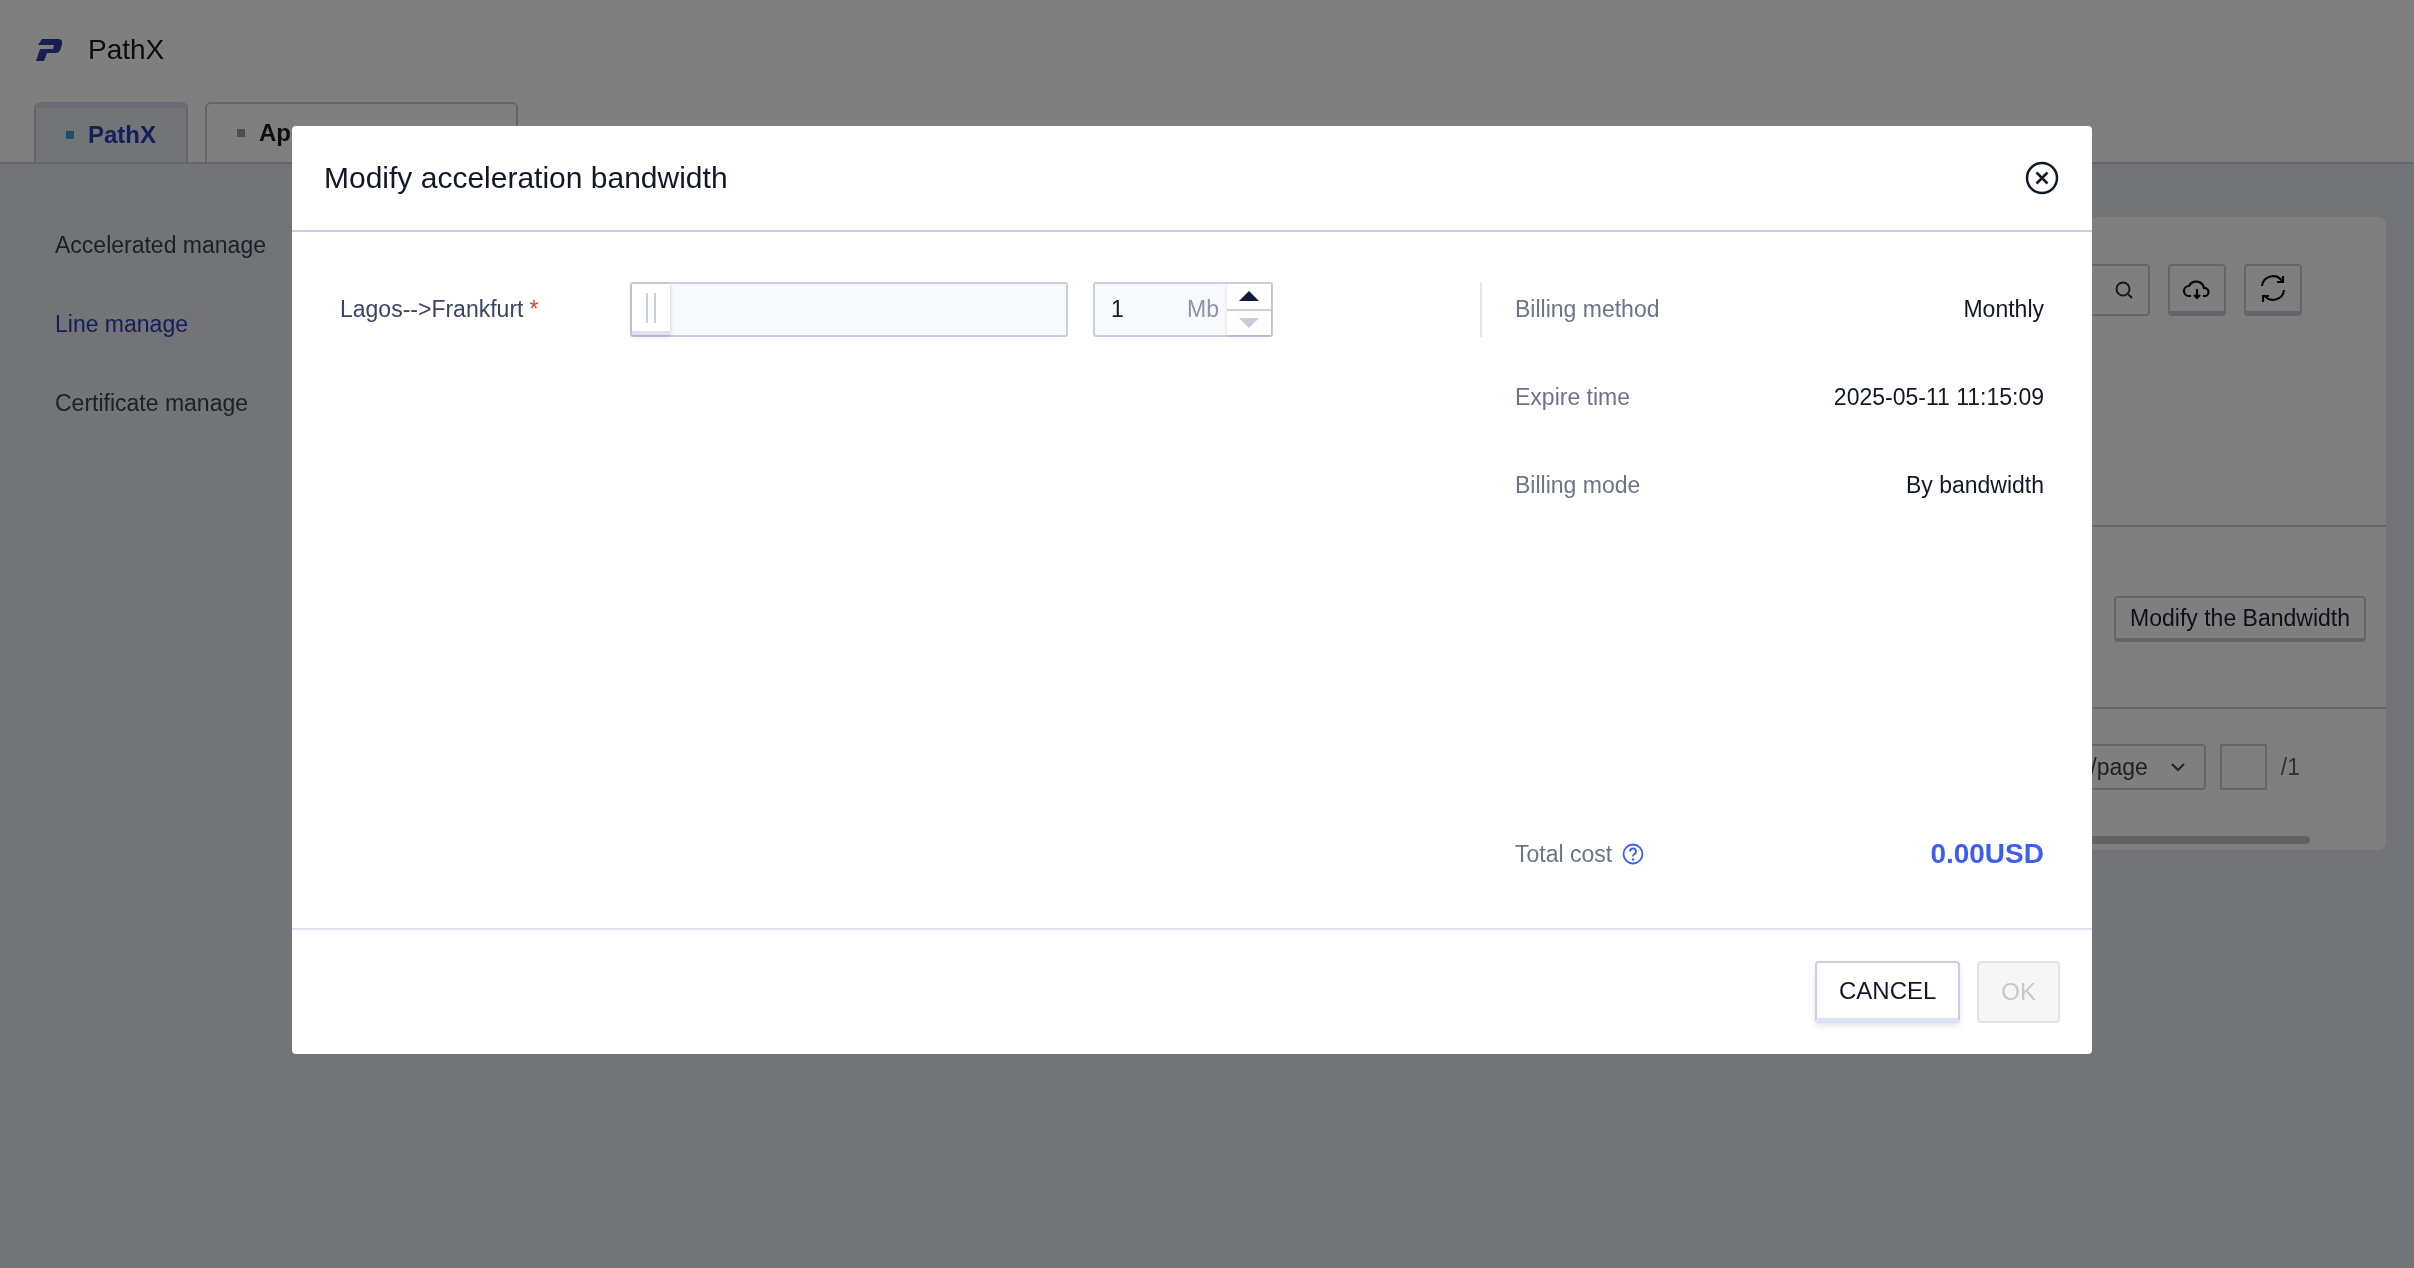  I want to click on total-cost: 0.00USD, so click(1987, 854).